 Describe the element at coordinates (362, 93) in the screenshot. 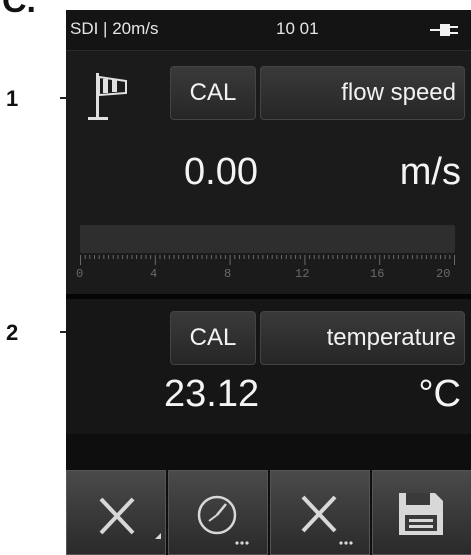

I see `channel-1-name-button: flow speed` at that location.